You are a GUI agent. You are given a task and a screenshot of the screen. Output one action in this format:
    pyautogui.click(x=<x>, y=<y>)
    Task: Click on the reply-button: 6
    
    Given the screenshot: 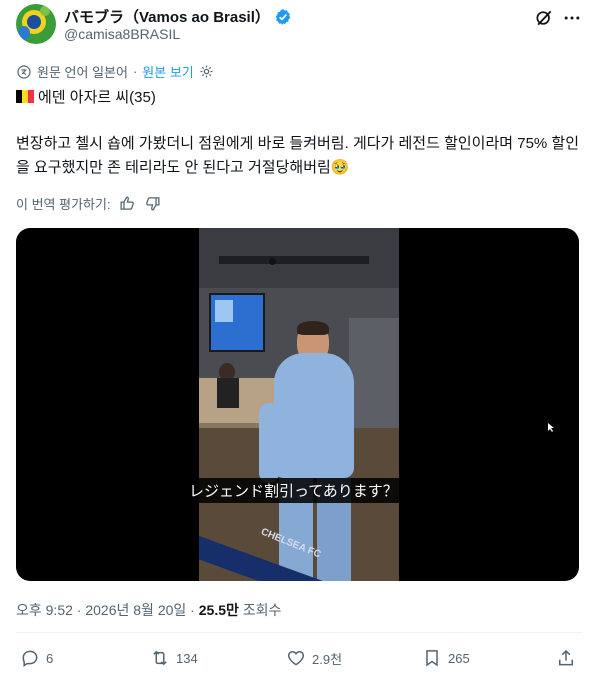 What is the action you would take?
    pyautogui.click(x=36, y=658)
    